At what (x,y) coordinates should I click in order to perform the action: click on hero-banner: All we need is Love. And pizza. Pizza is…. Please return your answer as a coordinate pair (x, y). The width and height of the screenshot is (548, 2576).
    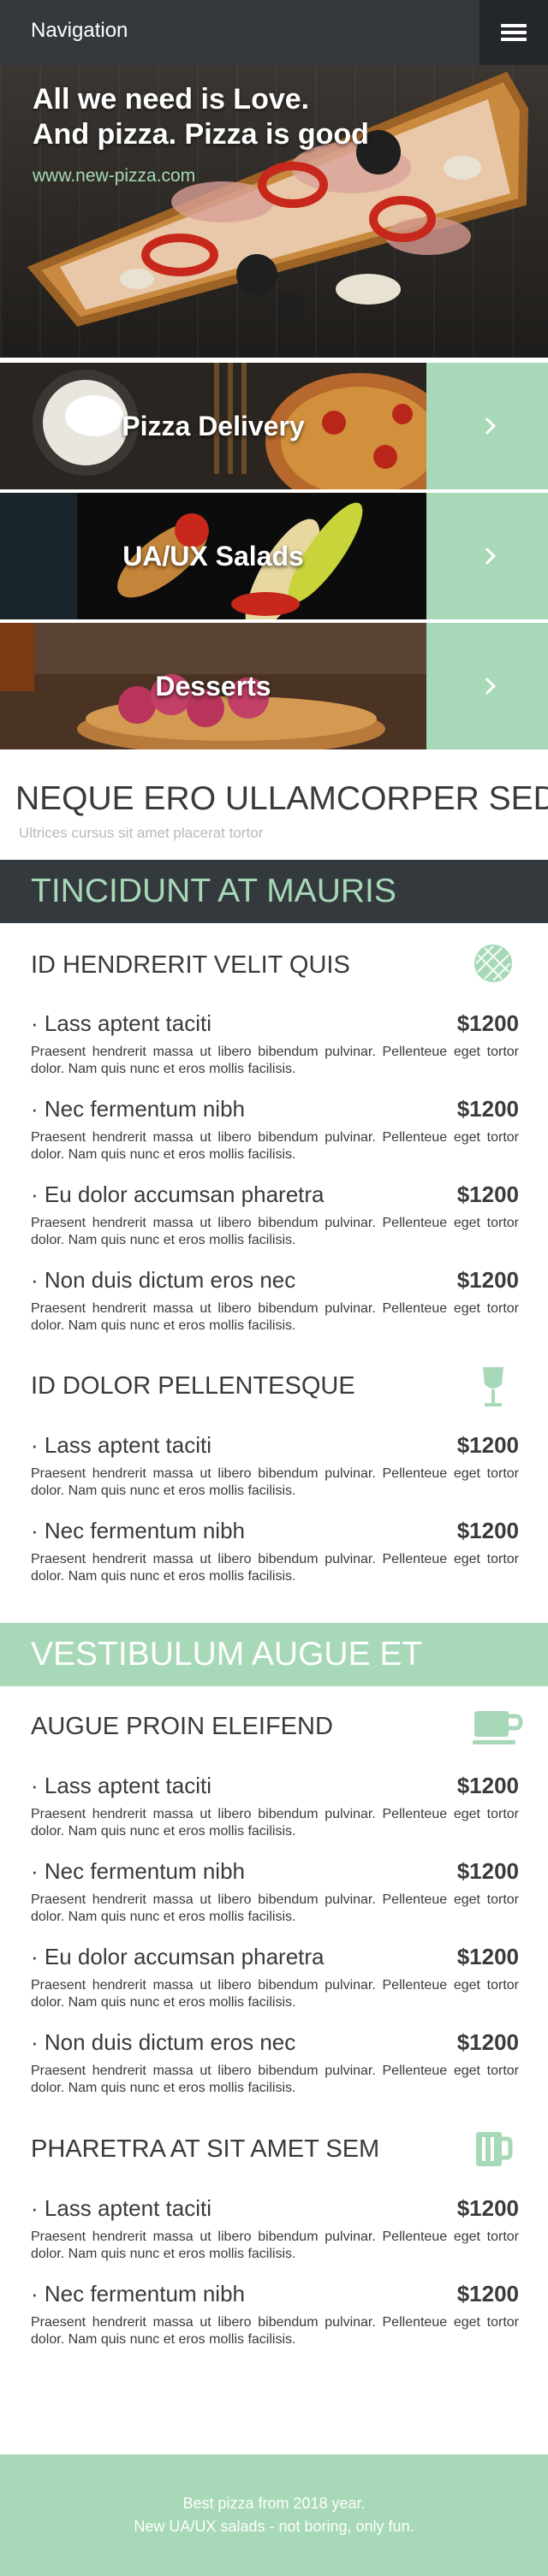
    Looking at the image, I should click on (274, 211).